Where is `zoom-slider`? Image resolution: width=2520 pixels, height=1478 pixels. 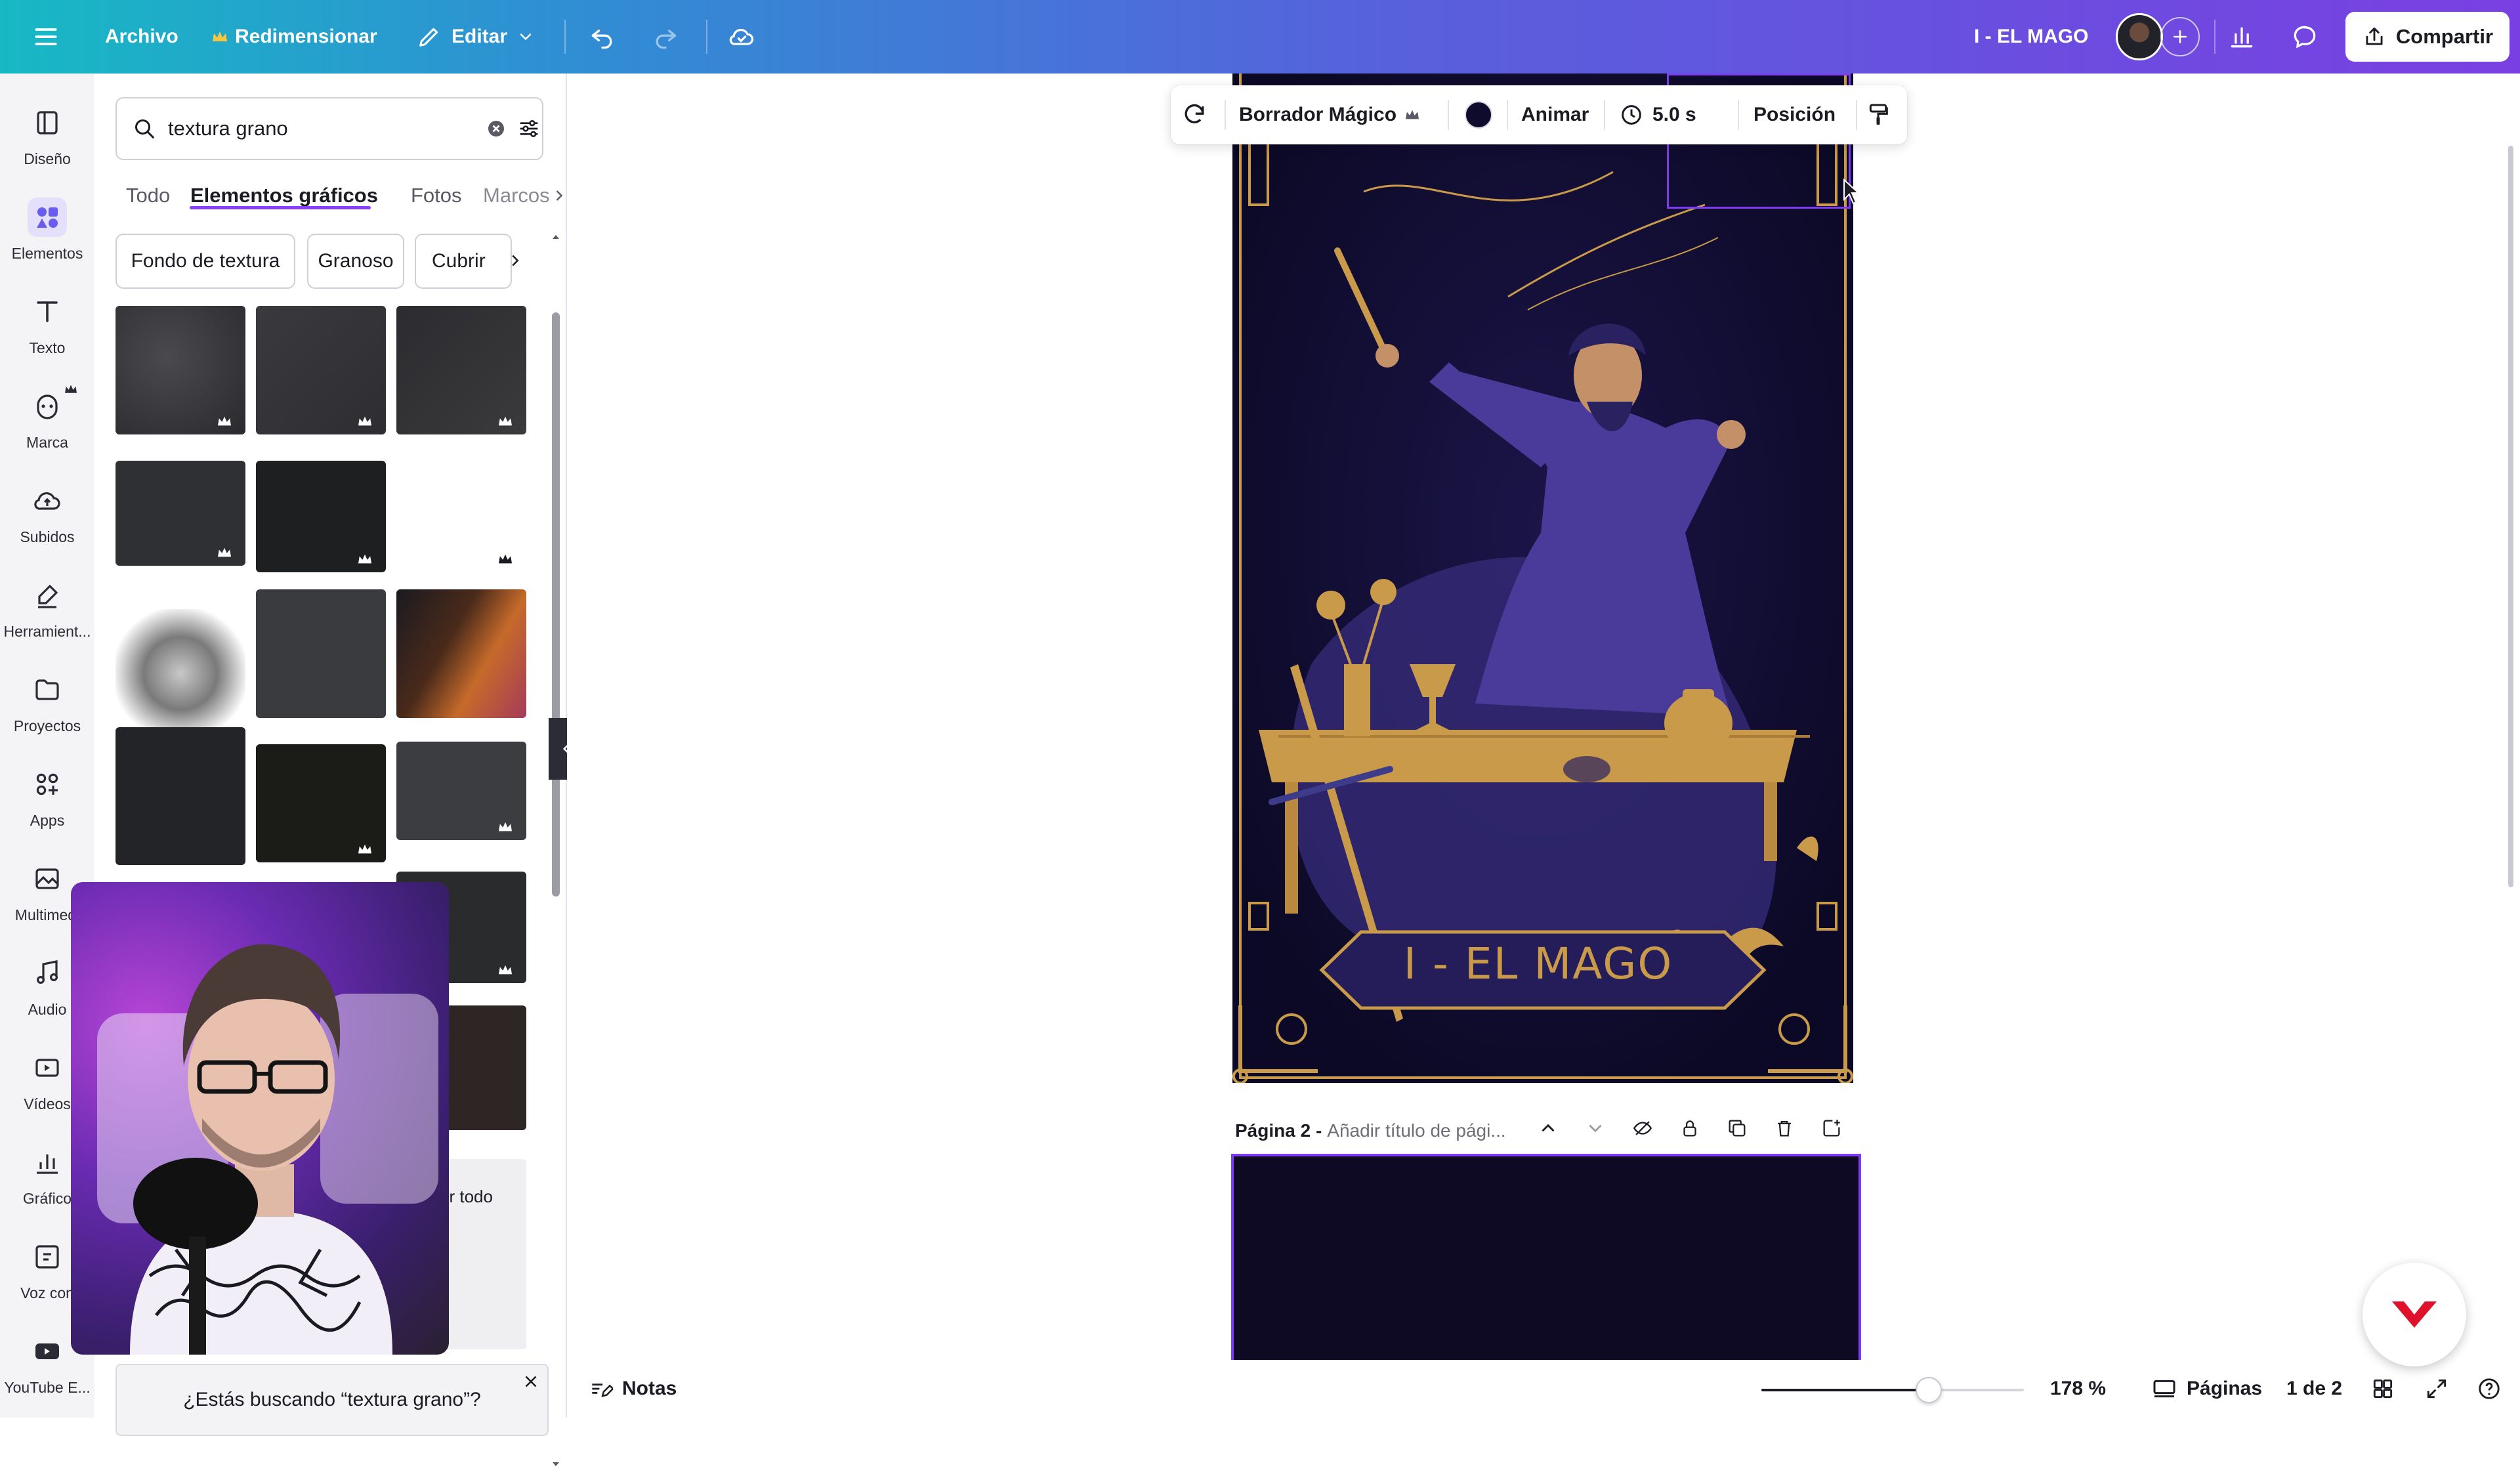 zoom-slider is located at coordinates (1892, 1390).